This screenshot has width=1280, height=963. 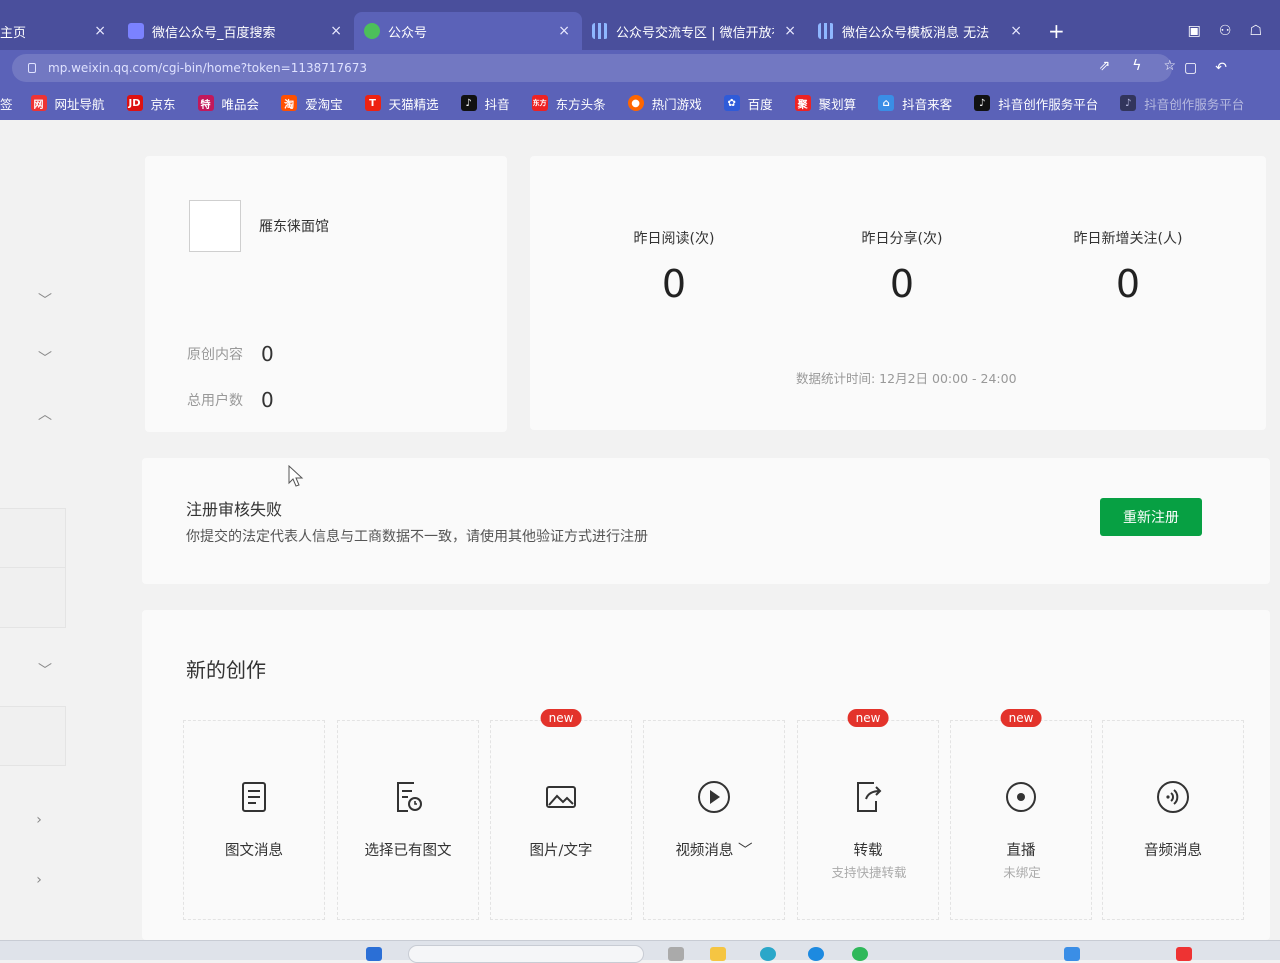 I want to click on stats-time: 数据统计时间: 12月2日 00:00 - 24:00, so click(x=906, y=378).